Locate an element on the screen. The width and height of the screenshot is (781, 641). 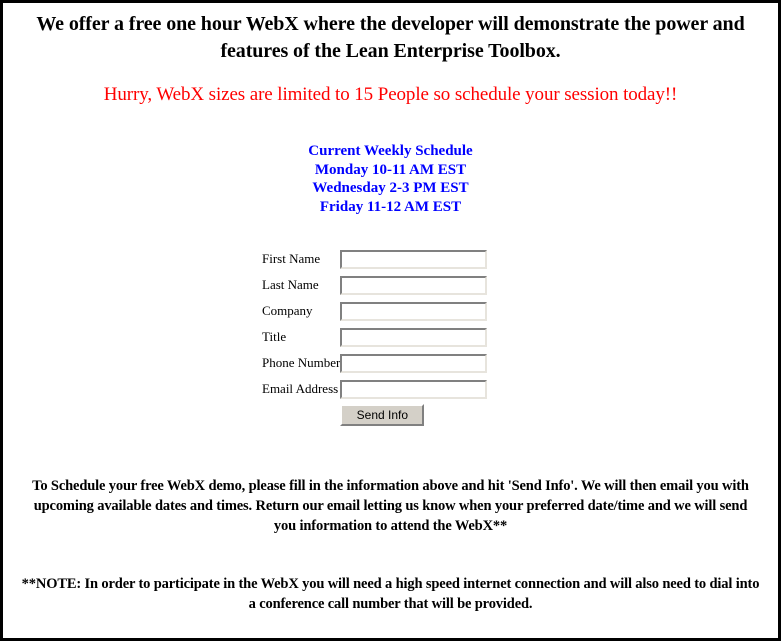
schedule-title: Current Weekly Schedule is located at coordinates (390, 151).